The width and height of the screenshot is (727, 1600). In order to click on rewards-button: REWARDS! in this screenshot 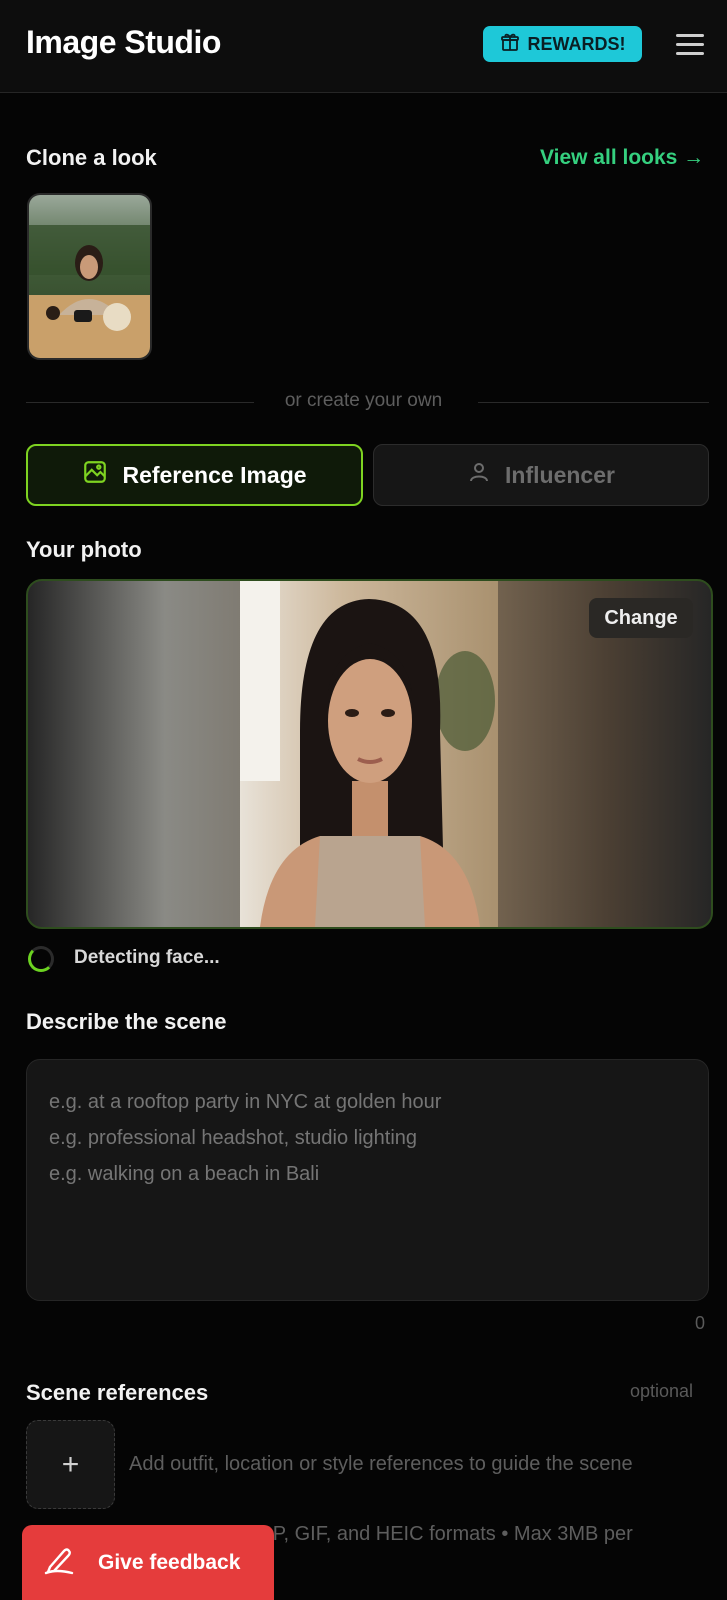, I will do `click(562, 44)`.